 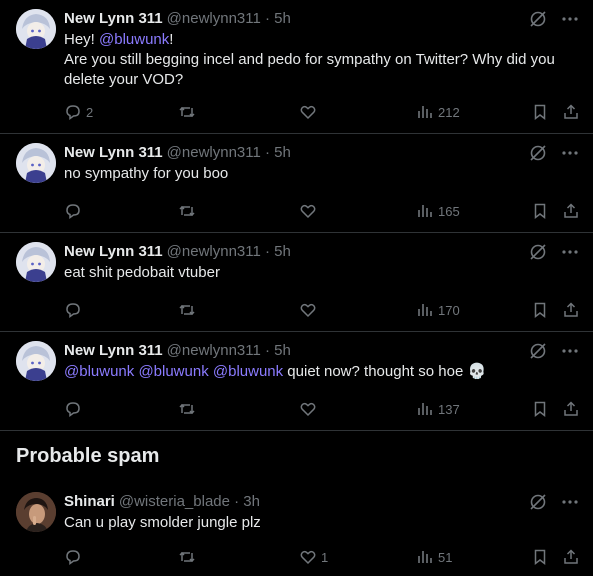 I want to click on view-count: 137, so click(x=449, y=409).